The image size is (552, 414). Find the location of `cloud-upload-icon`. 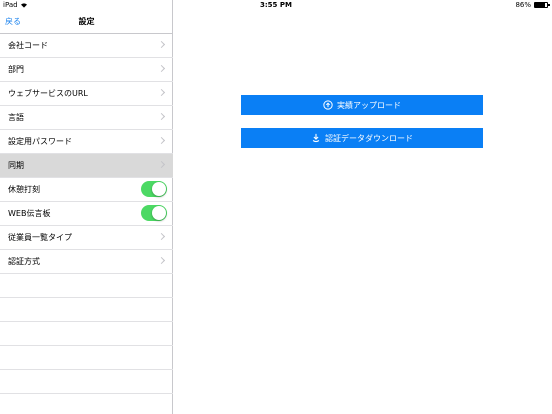

cloud-upload-icon is located at coordinates (328, 105).